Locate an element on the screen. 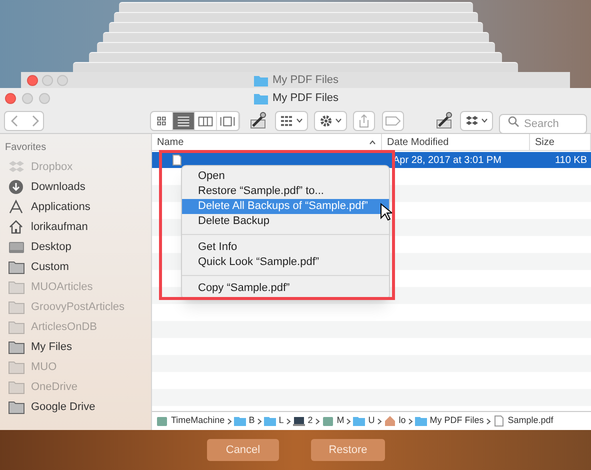 The height and width of the screenshot is (470, 591). sidebar-item: lorikaufman is located at coordinates (78, 227).